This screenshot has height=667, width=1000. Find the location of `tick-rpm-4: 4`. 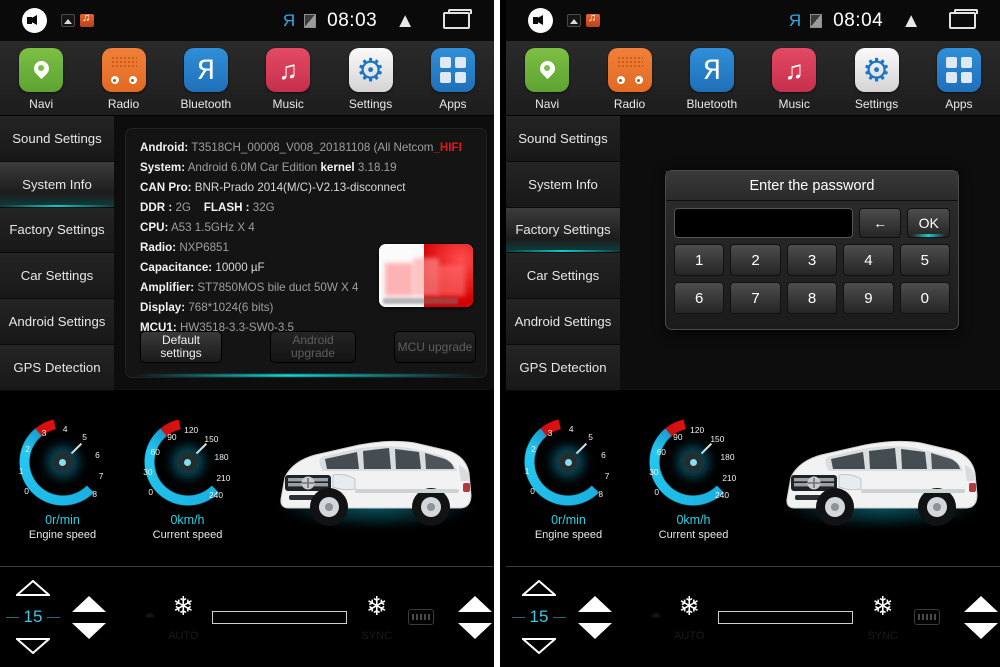

tick-rpm-4: 4 is located at coordinates (571, 428).